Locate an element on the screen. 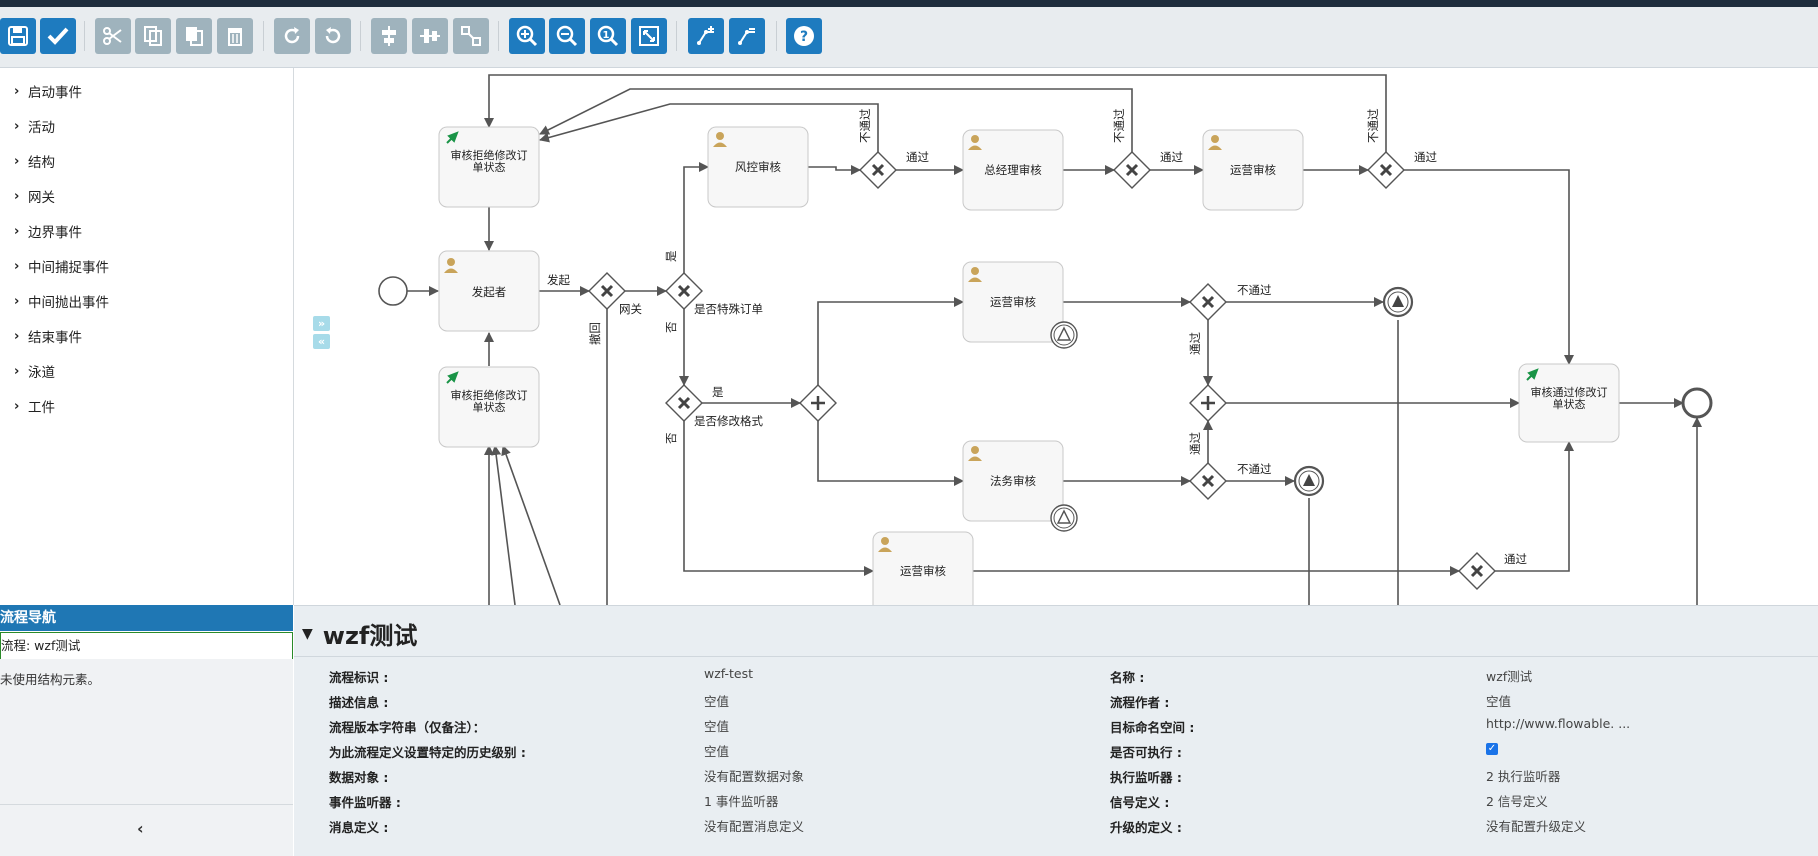  zoom-actual-icon: 1 is located at coordinates (608, 36).